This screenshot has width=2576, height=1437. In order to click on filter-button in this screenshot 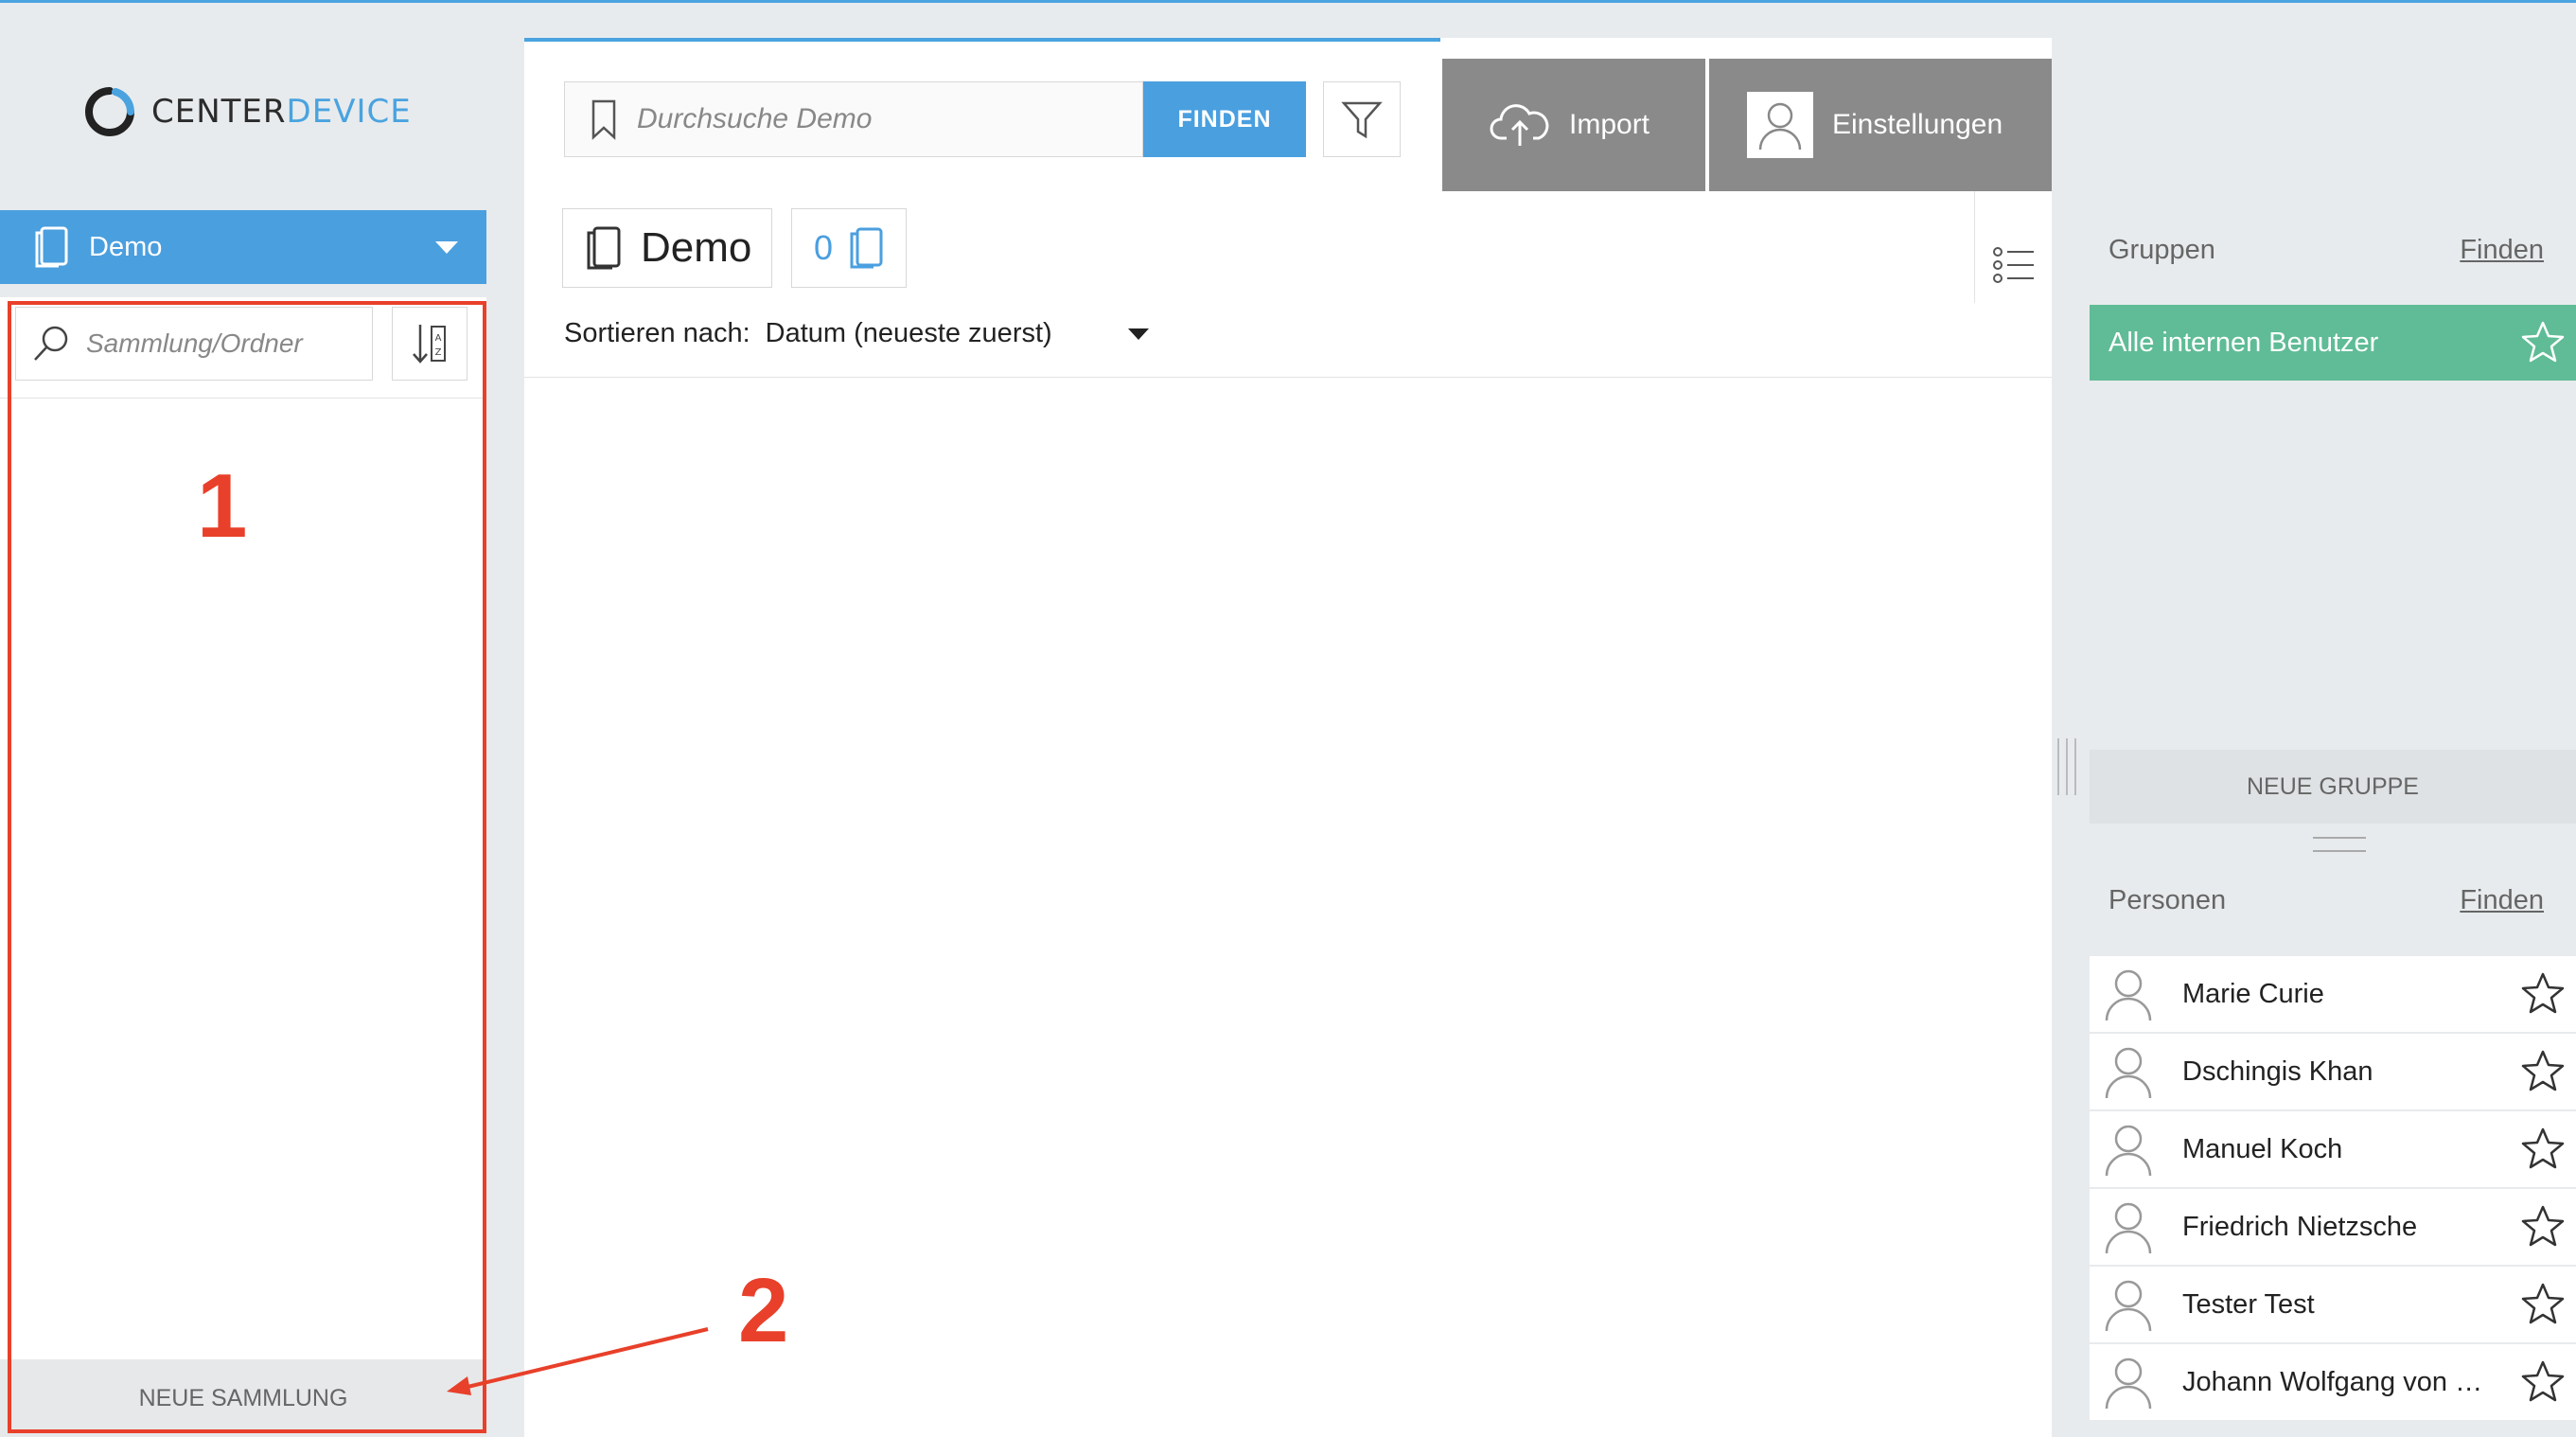, I will do `click(1362, 119)`.